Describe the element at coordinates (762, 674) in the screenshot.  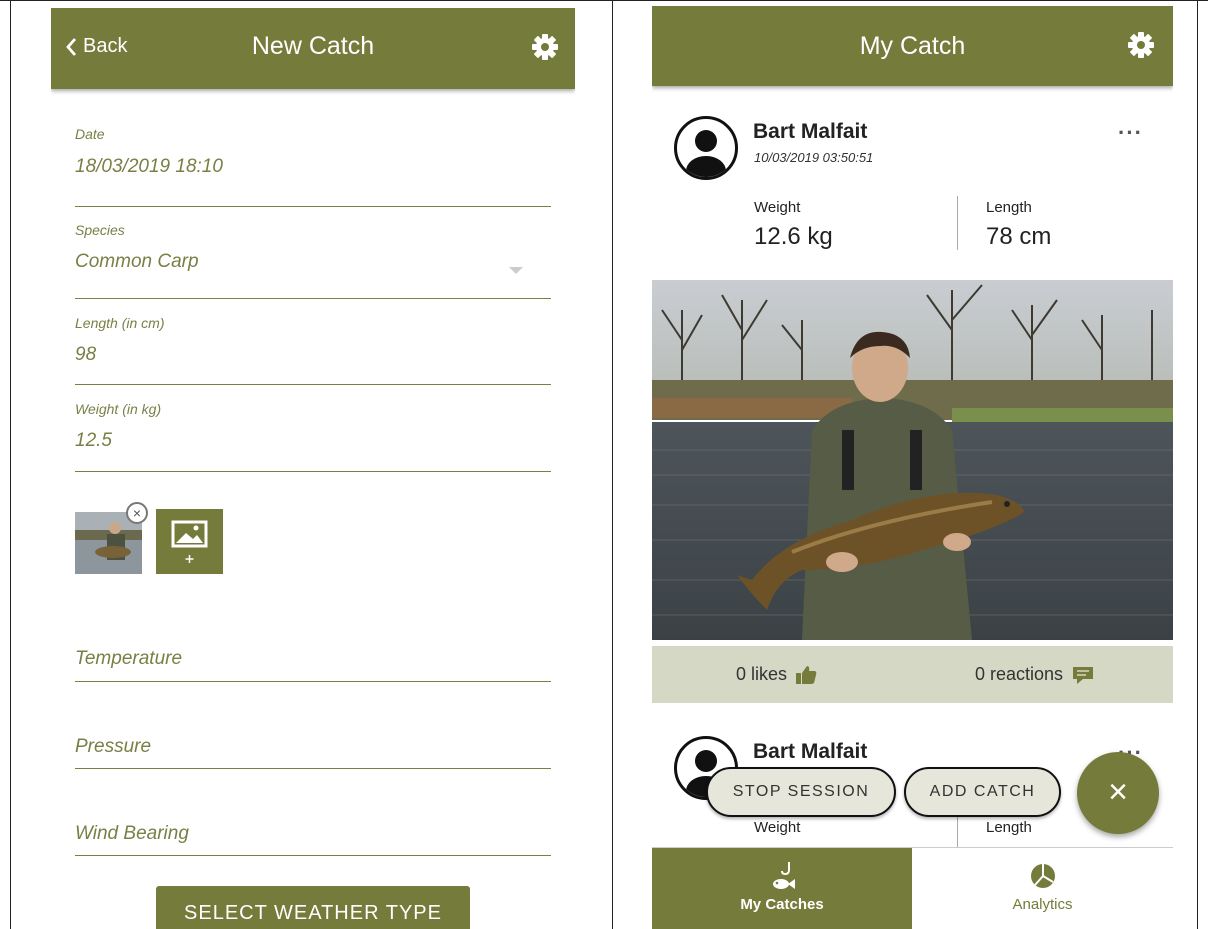
I see `likes-count: 0 likes` at that location.